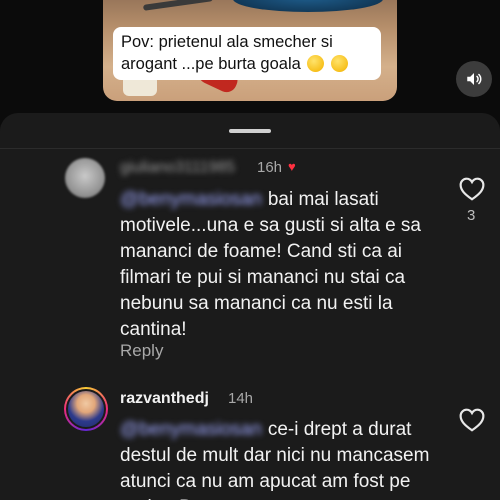 This screenshot has height=500, width=500. I want to click on comment-username: giuliano3111985, so click(177, 168).